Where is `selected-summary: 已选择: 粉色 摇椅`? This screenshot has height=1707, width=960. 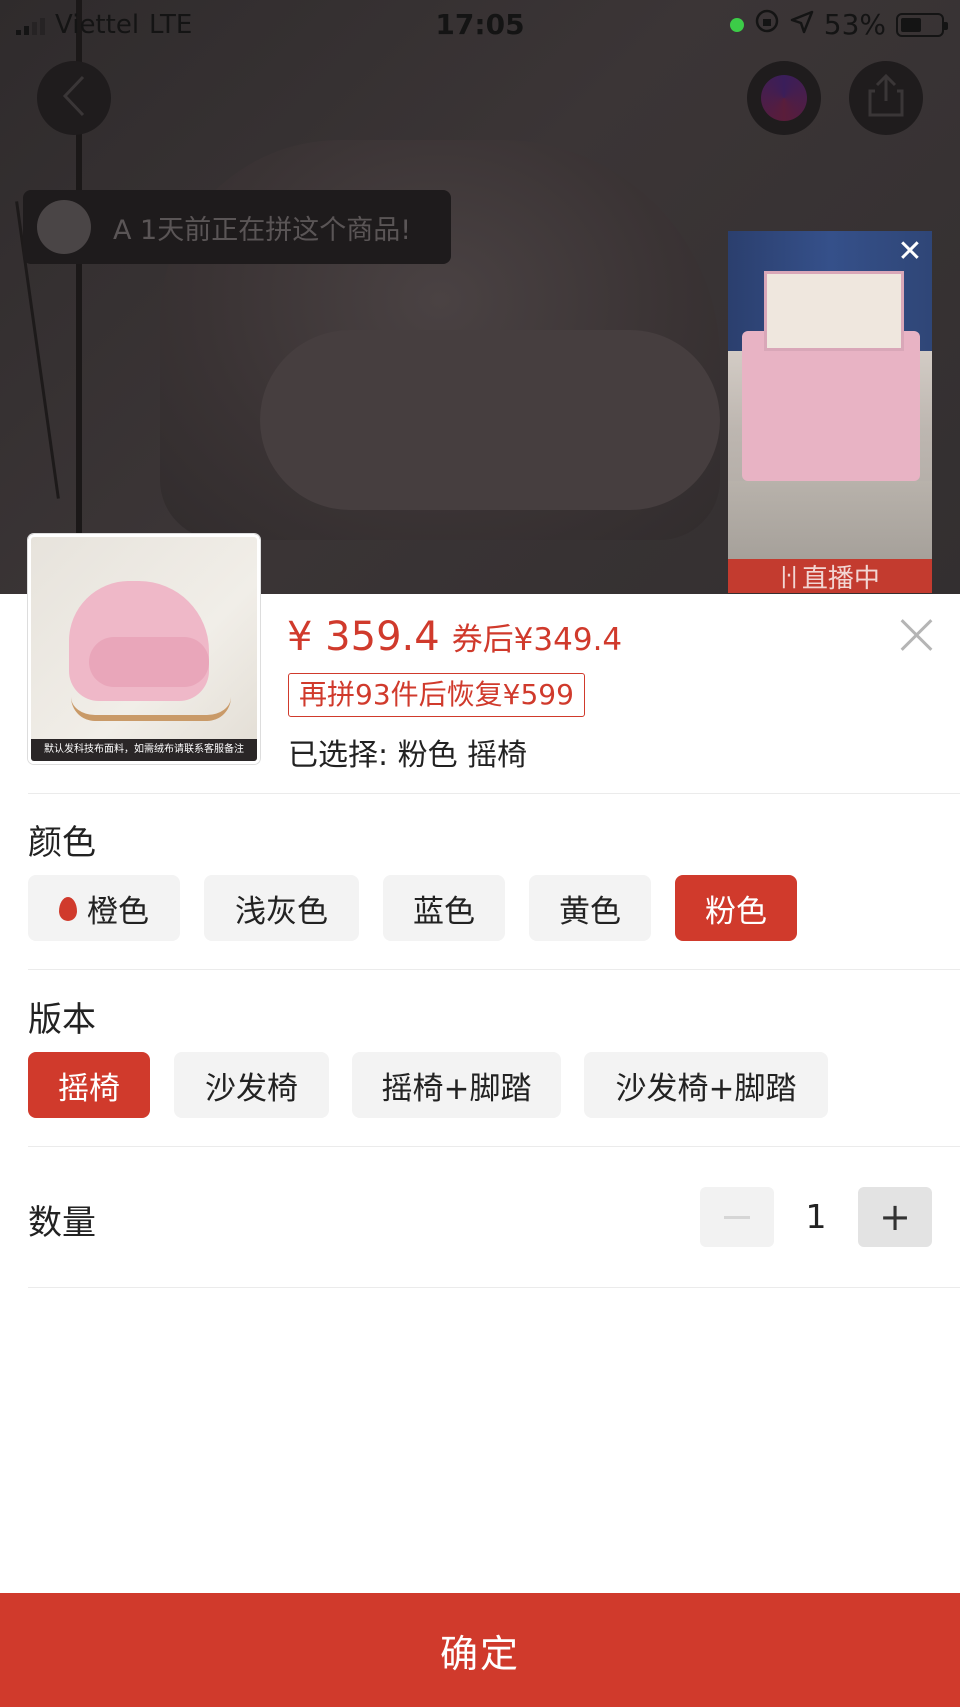 selected-summary: 已选择: 粉色 摇椅 is located at coordinates (408, 755).